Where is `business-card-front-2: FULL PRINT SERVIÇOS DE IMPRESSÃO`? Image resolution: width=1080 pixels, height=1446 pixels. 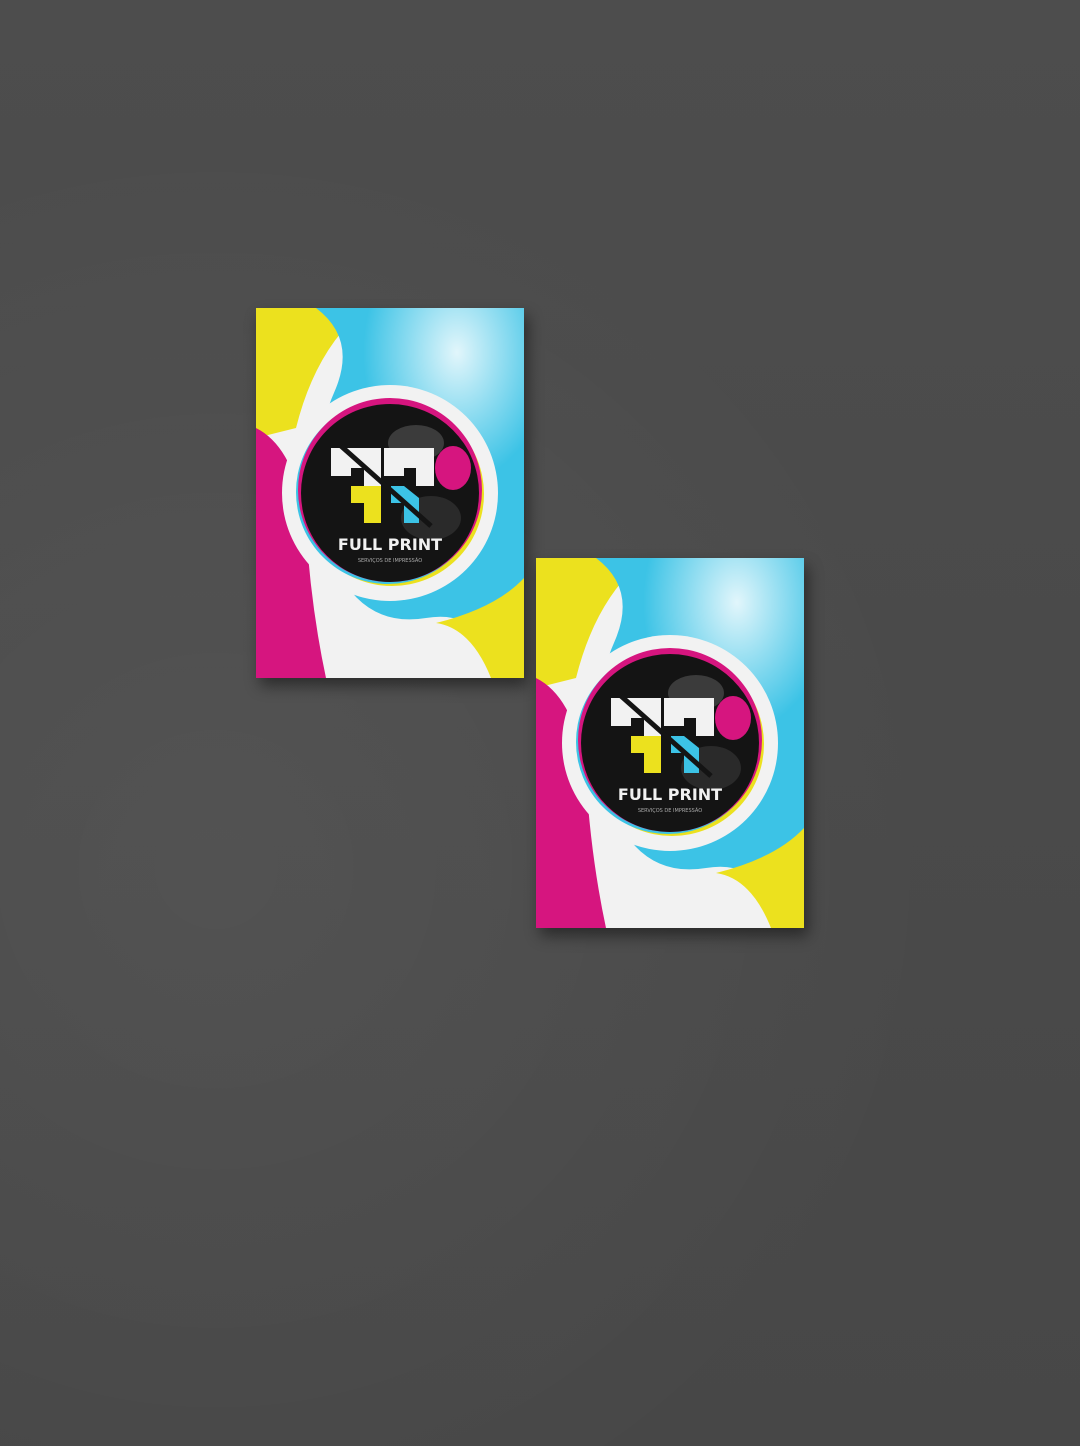 business-card-front-2: FULL PRINT SERVIÇOS DE IMPRESSÃO is located at coordinates (670, 743).